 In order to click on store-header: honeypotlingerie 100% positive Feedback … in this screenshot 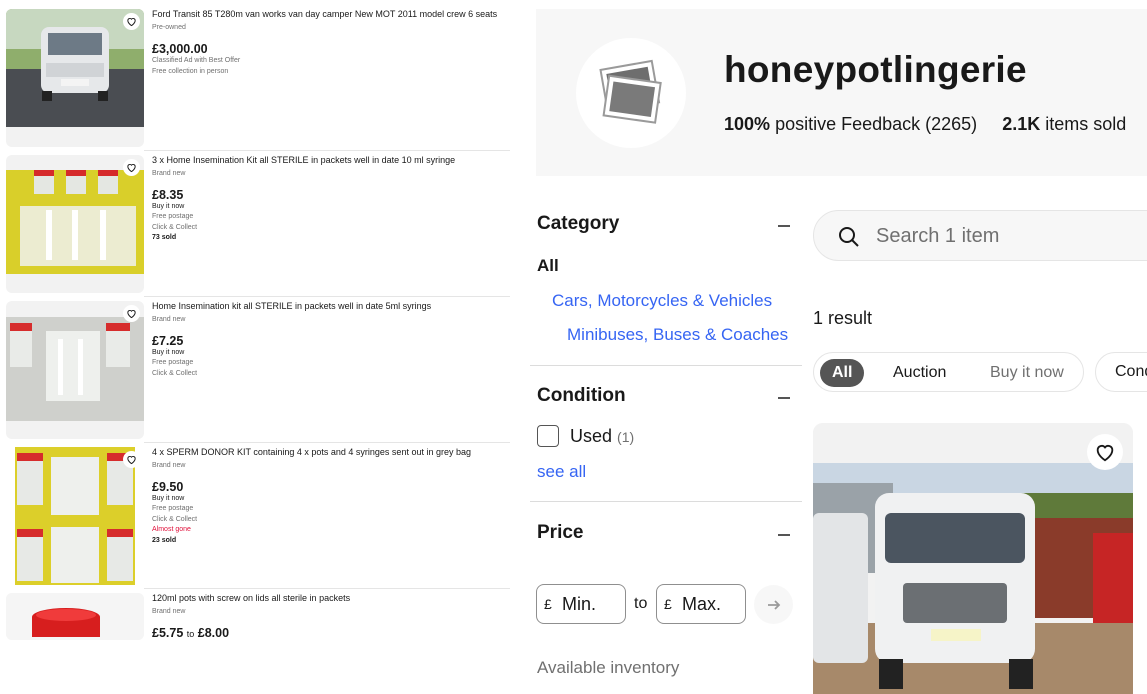, I will do `click(841, 92)`.